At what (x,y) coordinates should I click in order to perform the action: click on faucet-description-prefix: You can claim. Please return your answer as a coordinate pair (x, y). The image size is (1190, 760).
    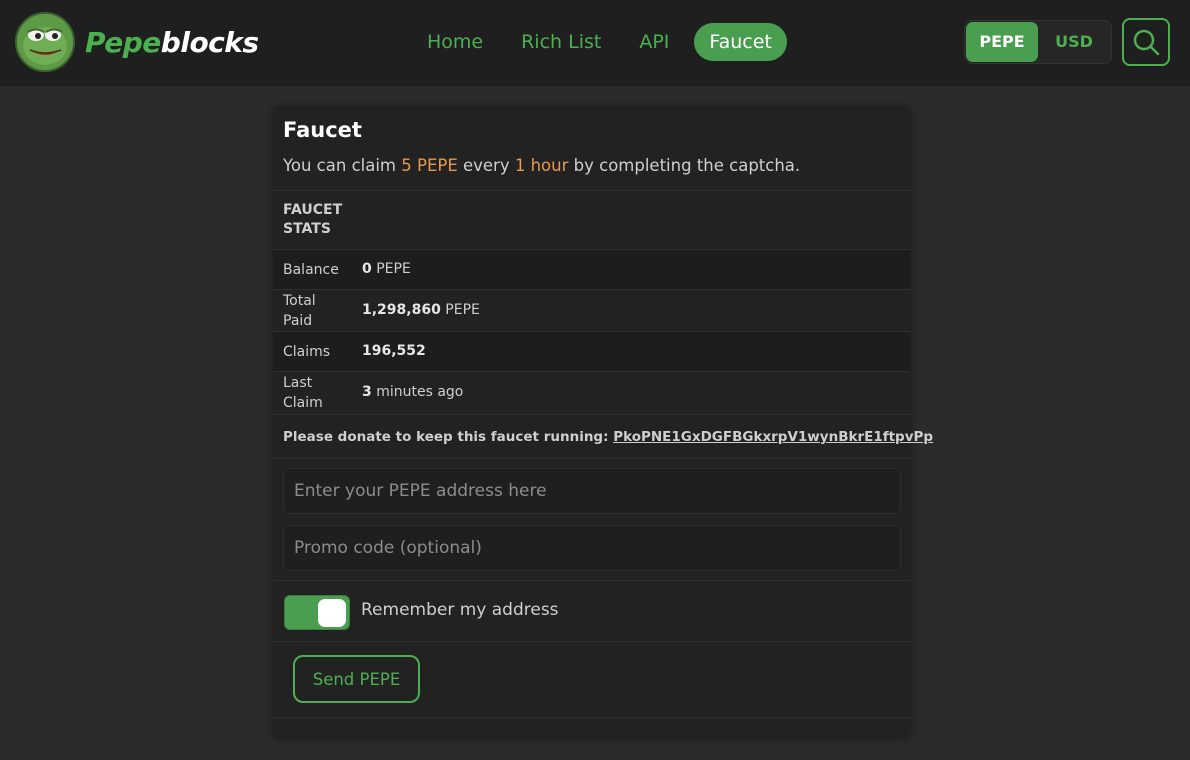
    Looking at the image, I should click on (342, 165).